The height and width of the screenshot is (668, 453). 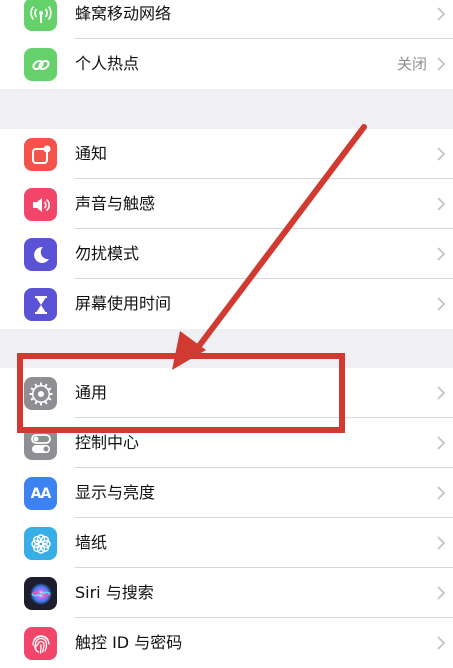 I want to click on toggles-icon, so click(x=40, y=443).